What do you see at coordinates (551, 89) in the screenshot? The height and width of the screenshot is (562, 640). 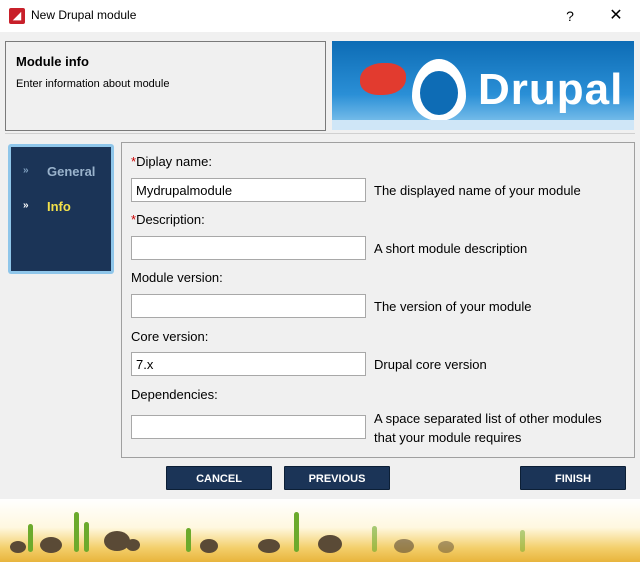 I see `drupal-logo-text: Drupal` at bounding box center [551, 89].